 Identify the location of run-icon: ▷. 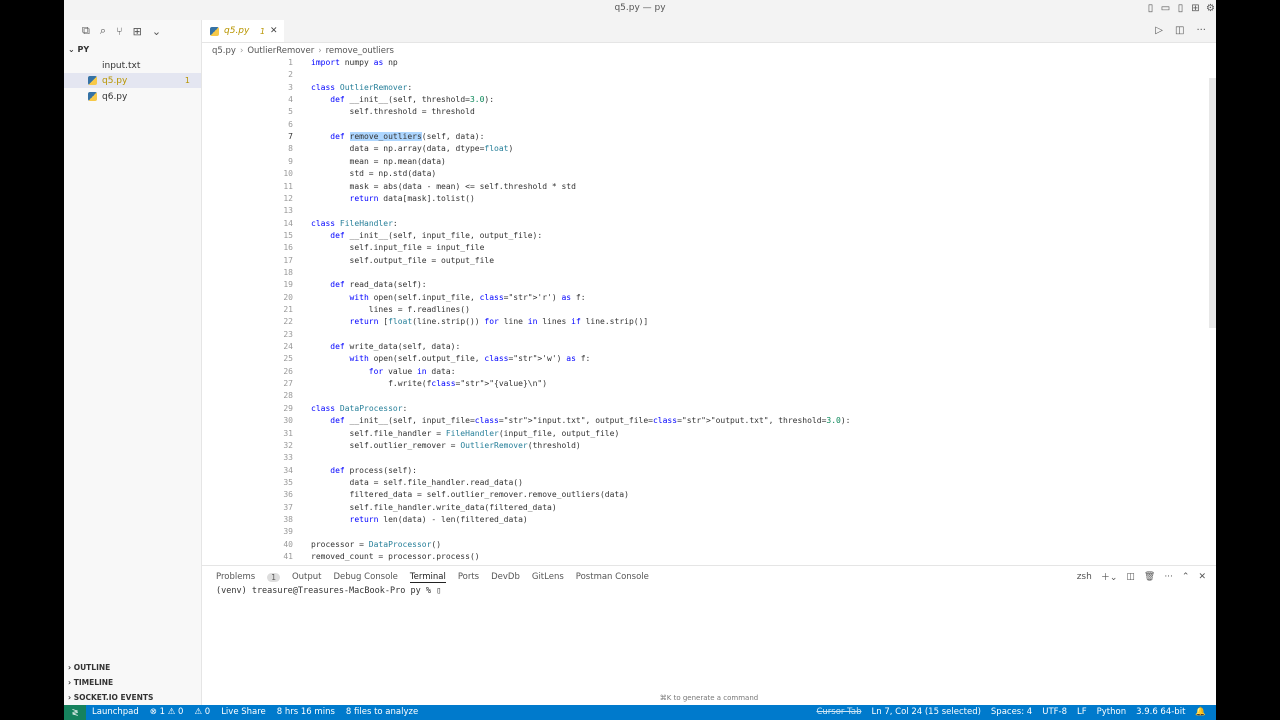
(1159, 30).